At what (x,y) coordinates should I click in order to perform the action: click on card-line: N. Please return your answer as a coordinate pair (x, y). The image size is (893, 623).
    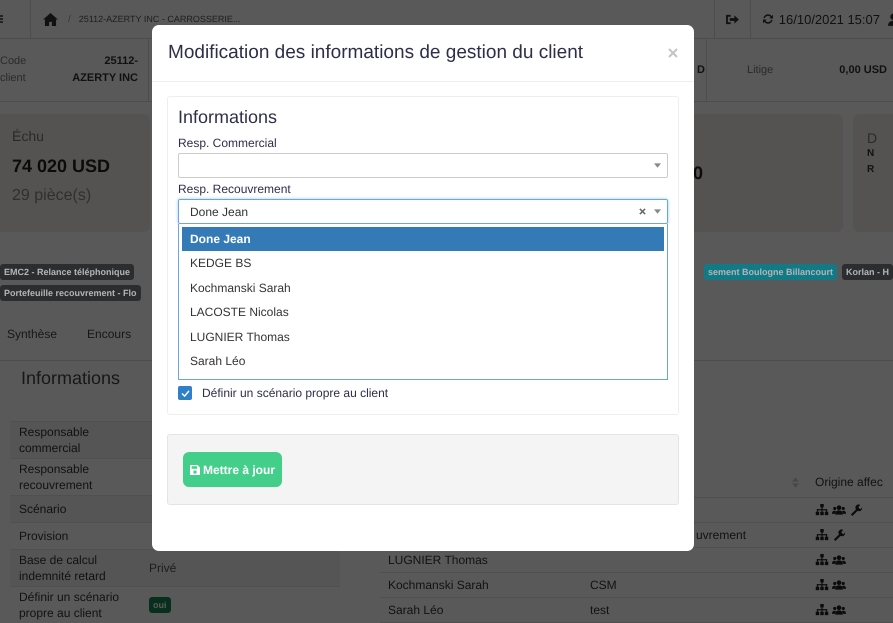
    Looking at the image, I should click on (871, 154).